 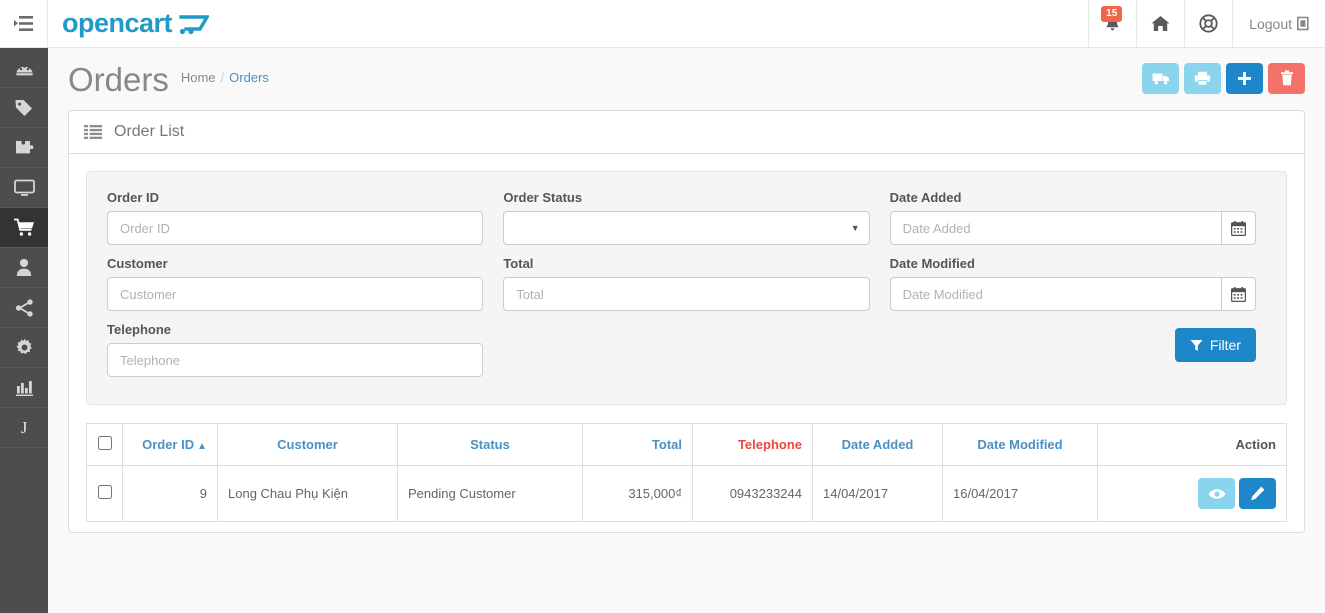 I want to click on view-order-button, so click(x=1216, y=493).